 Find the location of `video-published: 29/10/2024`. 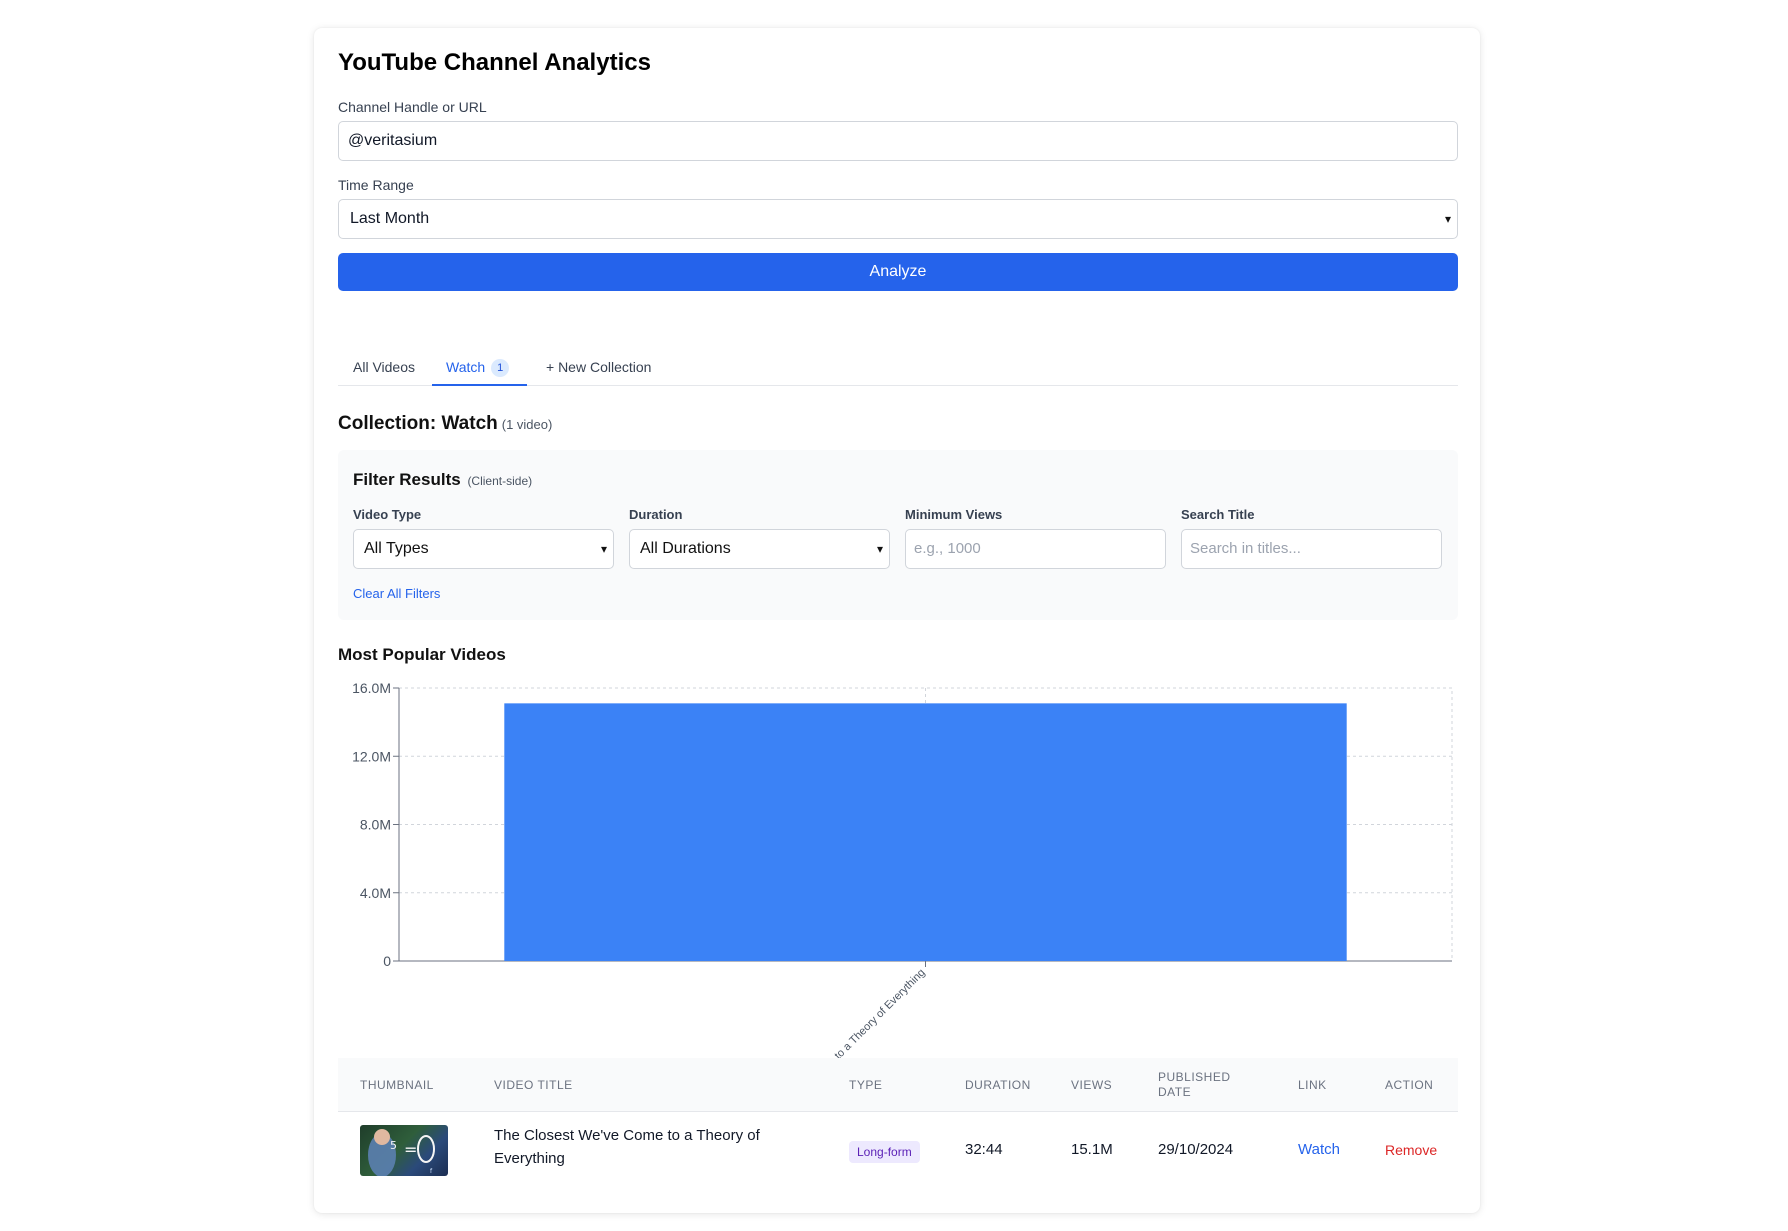

video-published: 29/10/2024 is located at coordinates (1196, 1149).